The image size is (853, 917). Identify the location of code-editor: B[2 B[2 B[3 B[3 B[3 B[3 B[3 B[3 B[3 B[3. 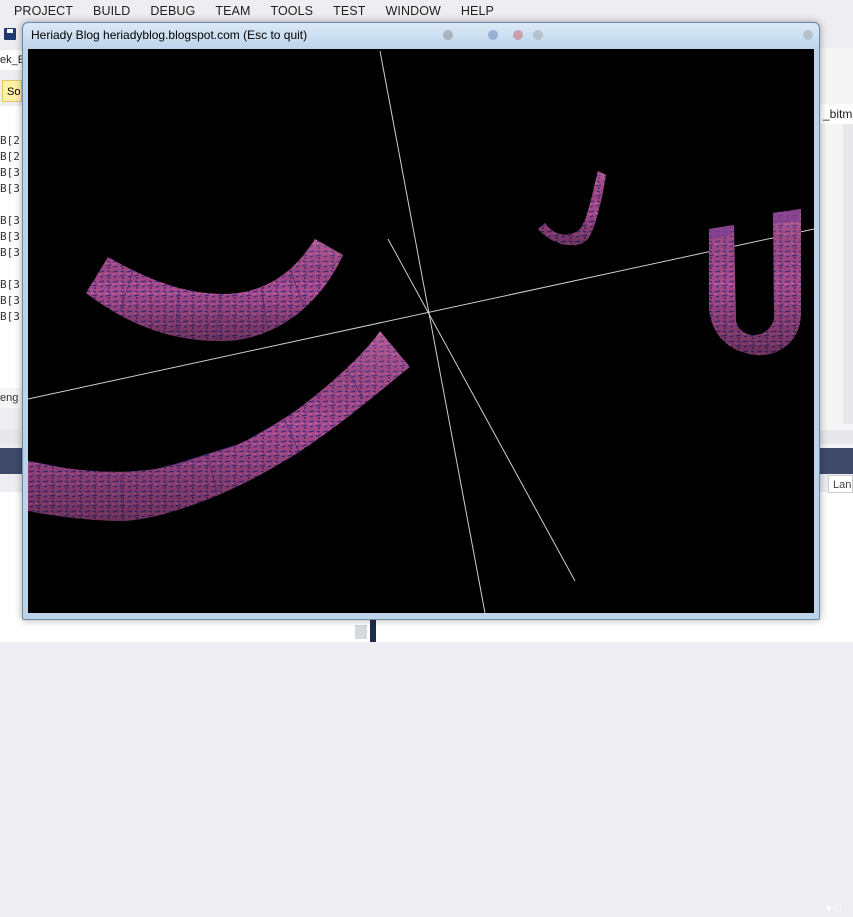
(11, 248).